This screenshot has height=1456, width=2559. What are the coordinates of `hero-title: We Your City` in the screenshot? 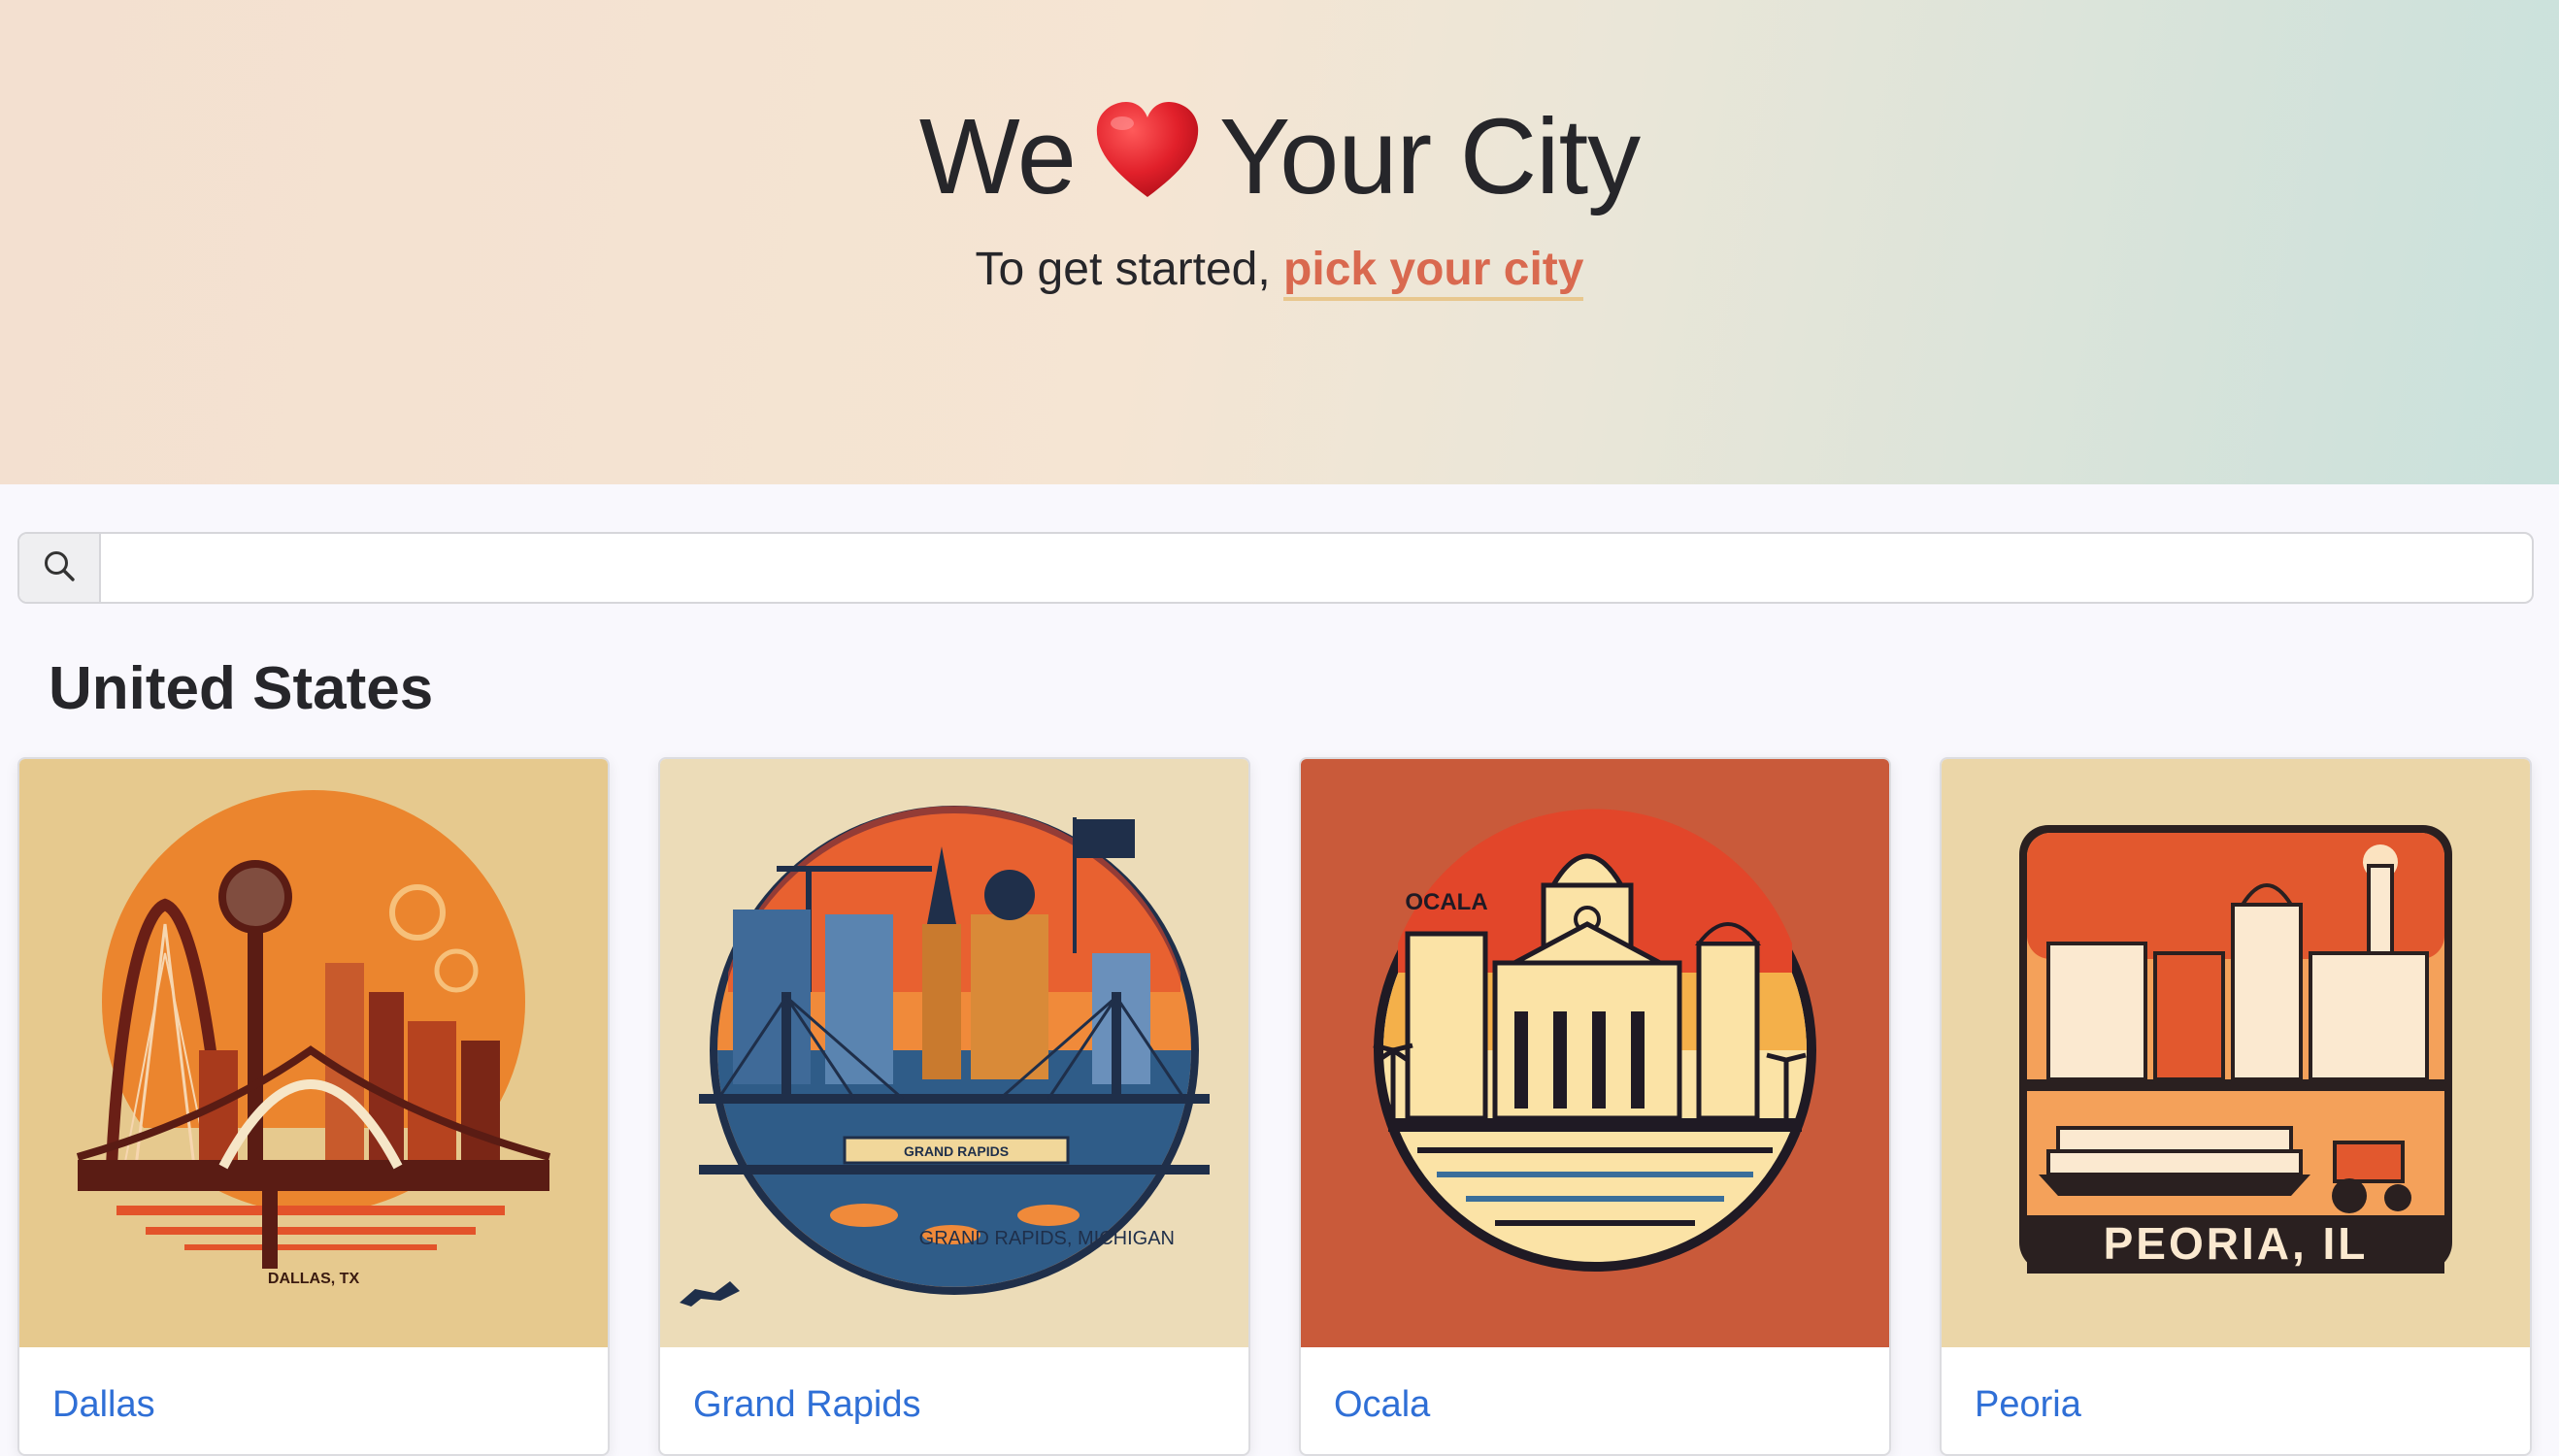 It's located at (1279, 161).